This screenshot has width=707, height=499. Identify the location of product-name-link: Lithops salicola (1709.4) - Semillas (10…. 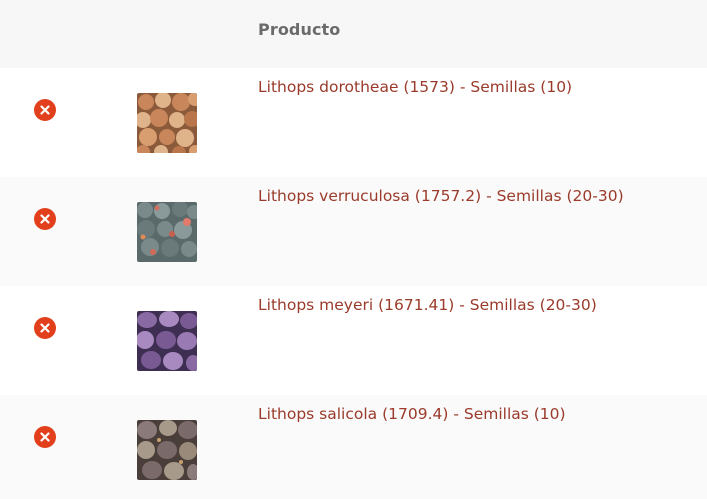
(412, 414).